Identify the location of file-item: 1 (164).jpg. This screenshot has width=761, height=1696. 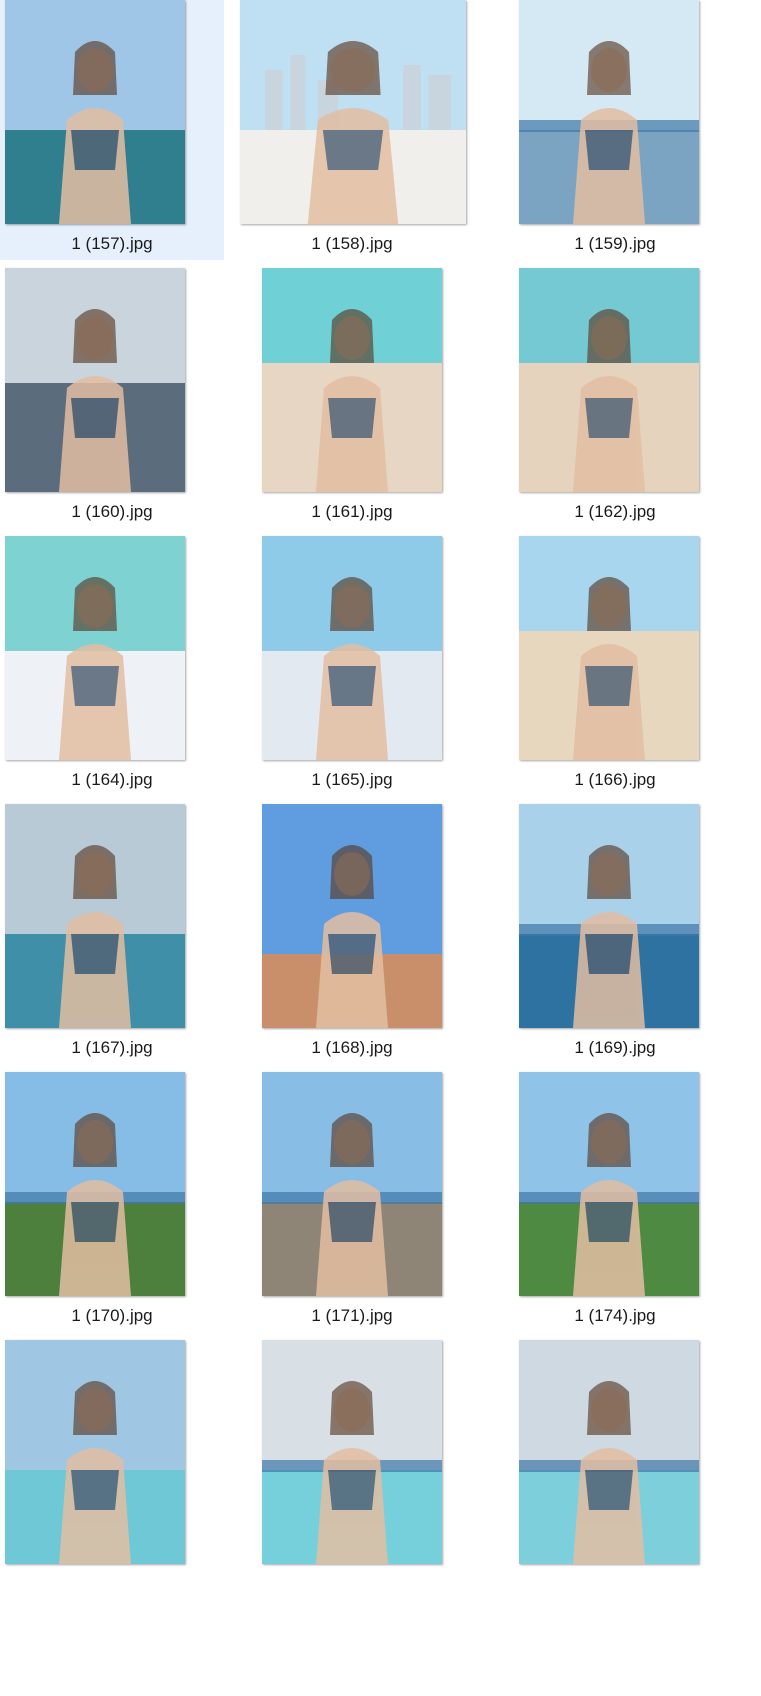
(112, 666).